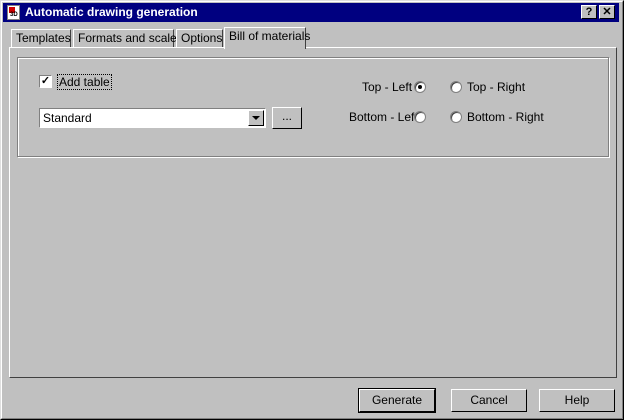  Describe the element at coordinates (456, 117) in the screenshot. I see `bottom-right-radio` at that location.